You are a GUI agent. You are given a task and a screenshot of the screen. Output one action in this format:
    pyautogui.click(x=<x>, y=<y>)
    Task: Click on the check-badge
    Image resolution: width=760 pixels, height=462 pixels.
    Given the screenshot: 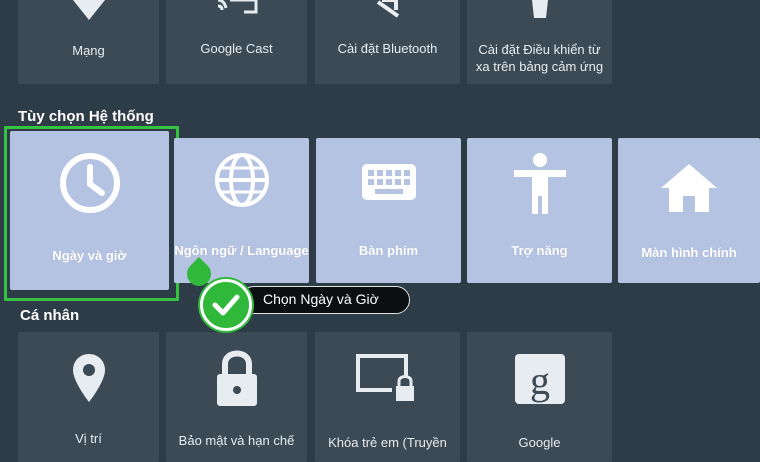 What is the action you would take?
    pyautogui.click(x=226, y=305)
    